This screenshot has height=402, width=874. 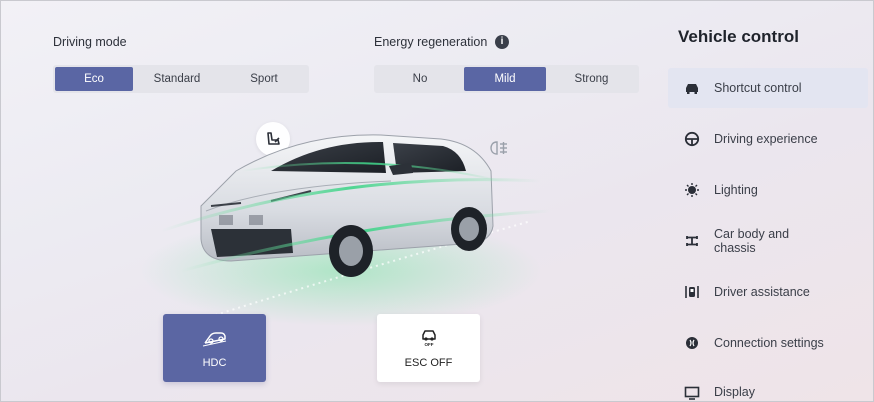 I want to click on regen-no: No, so click(x=420, y=79).